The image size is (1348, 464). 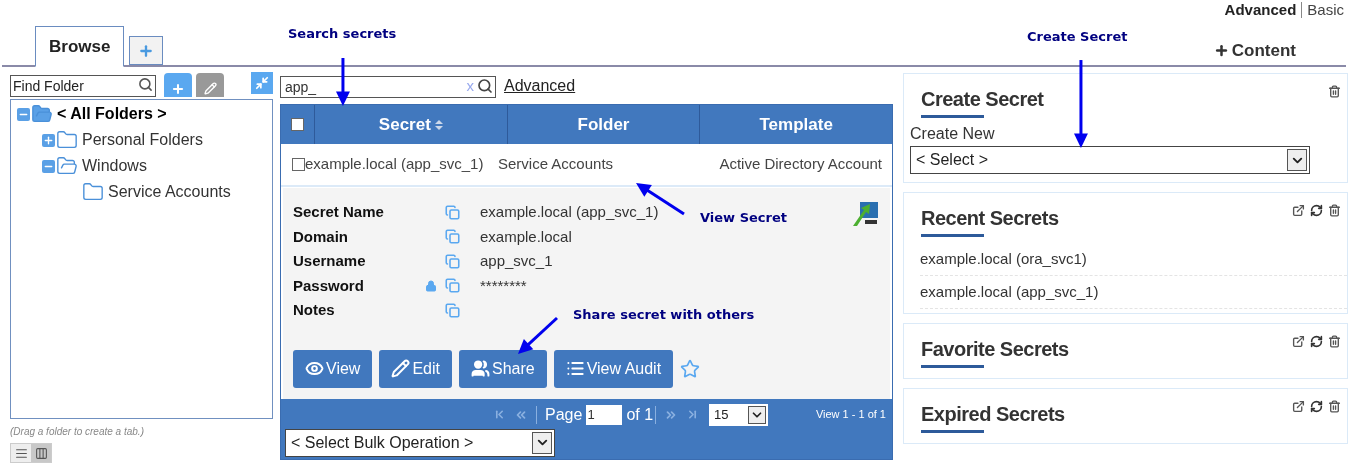 What do you see at coordinates (42, 114) in the screenshot?
I see `open-folder-icon` at bounding box center [42, 114].